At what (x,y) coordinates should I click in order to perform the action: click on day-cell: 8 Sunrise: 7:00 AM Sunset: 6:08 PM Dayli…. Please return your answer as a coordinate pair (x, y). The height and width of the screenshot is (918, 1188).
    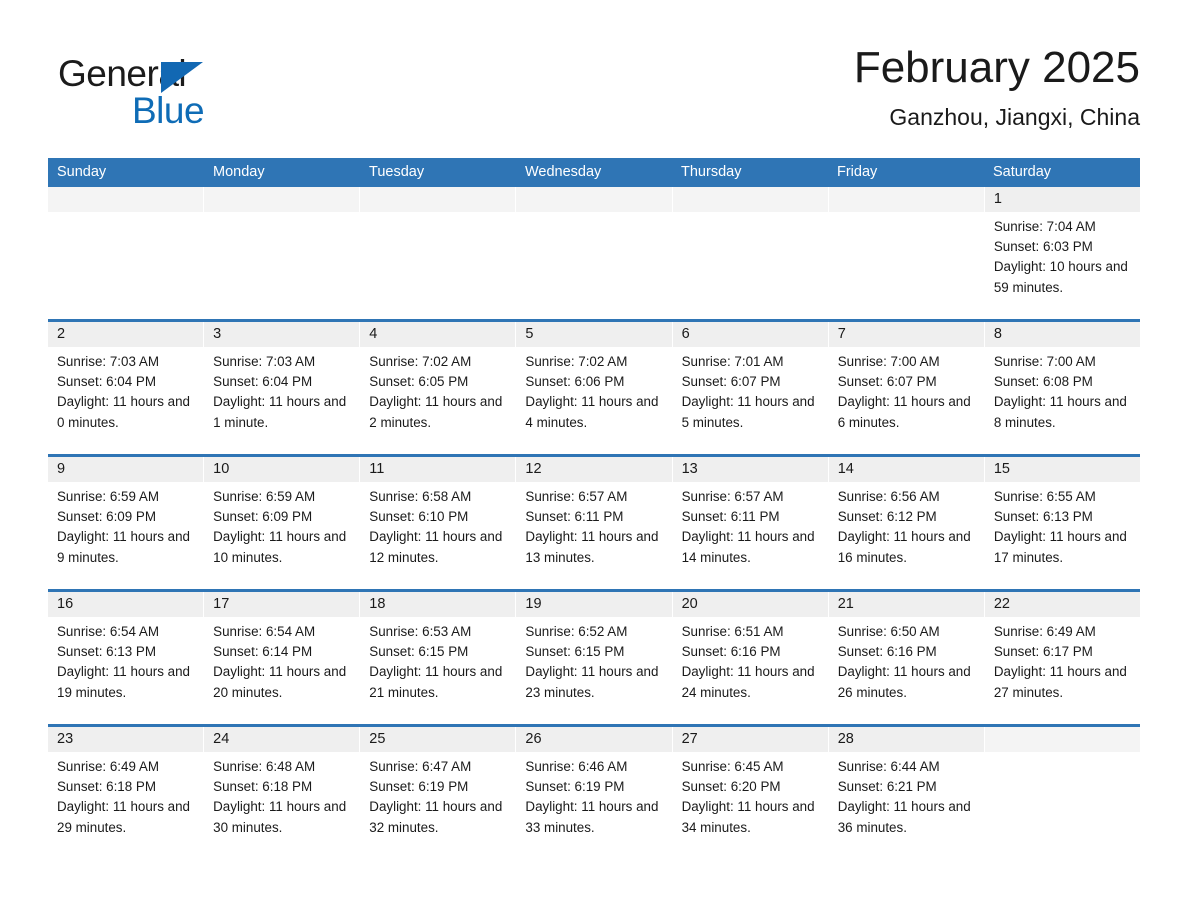
    Looking at the image, I should click on (1062, 388).